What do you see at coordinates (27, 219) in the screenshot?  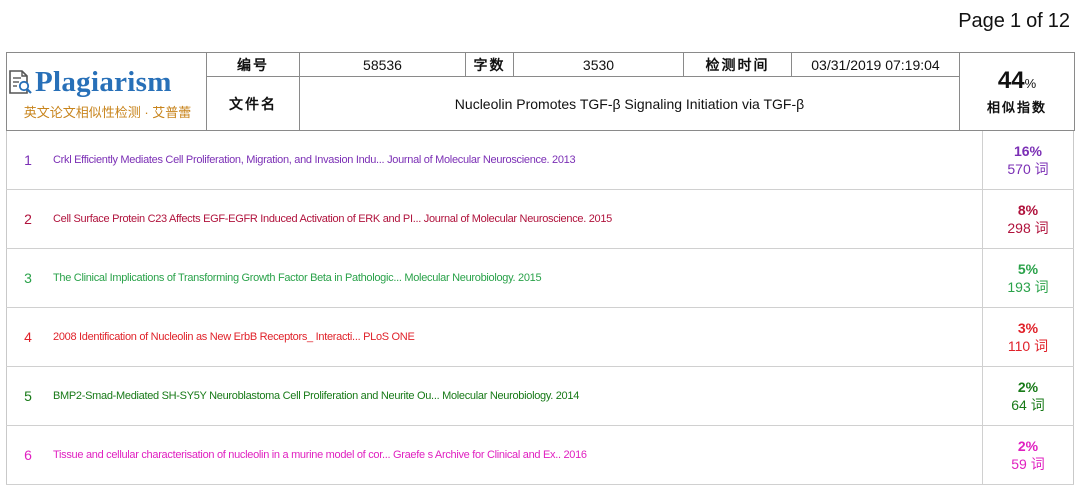 I see `result-index: 2` at bounding box center [27, 219].